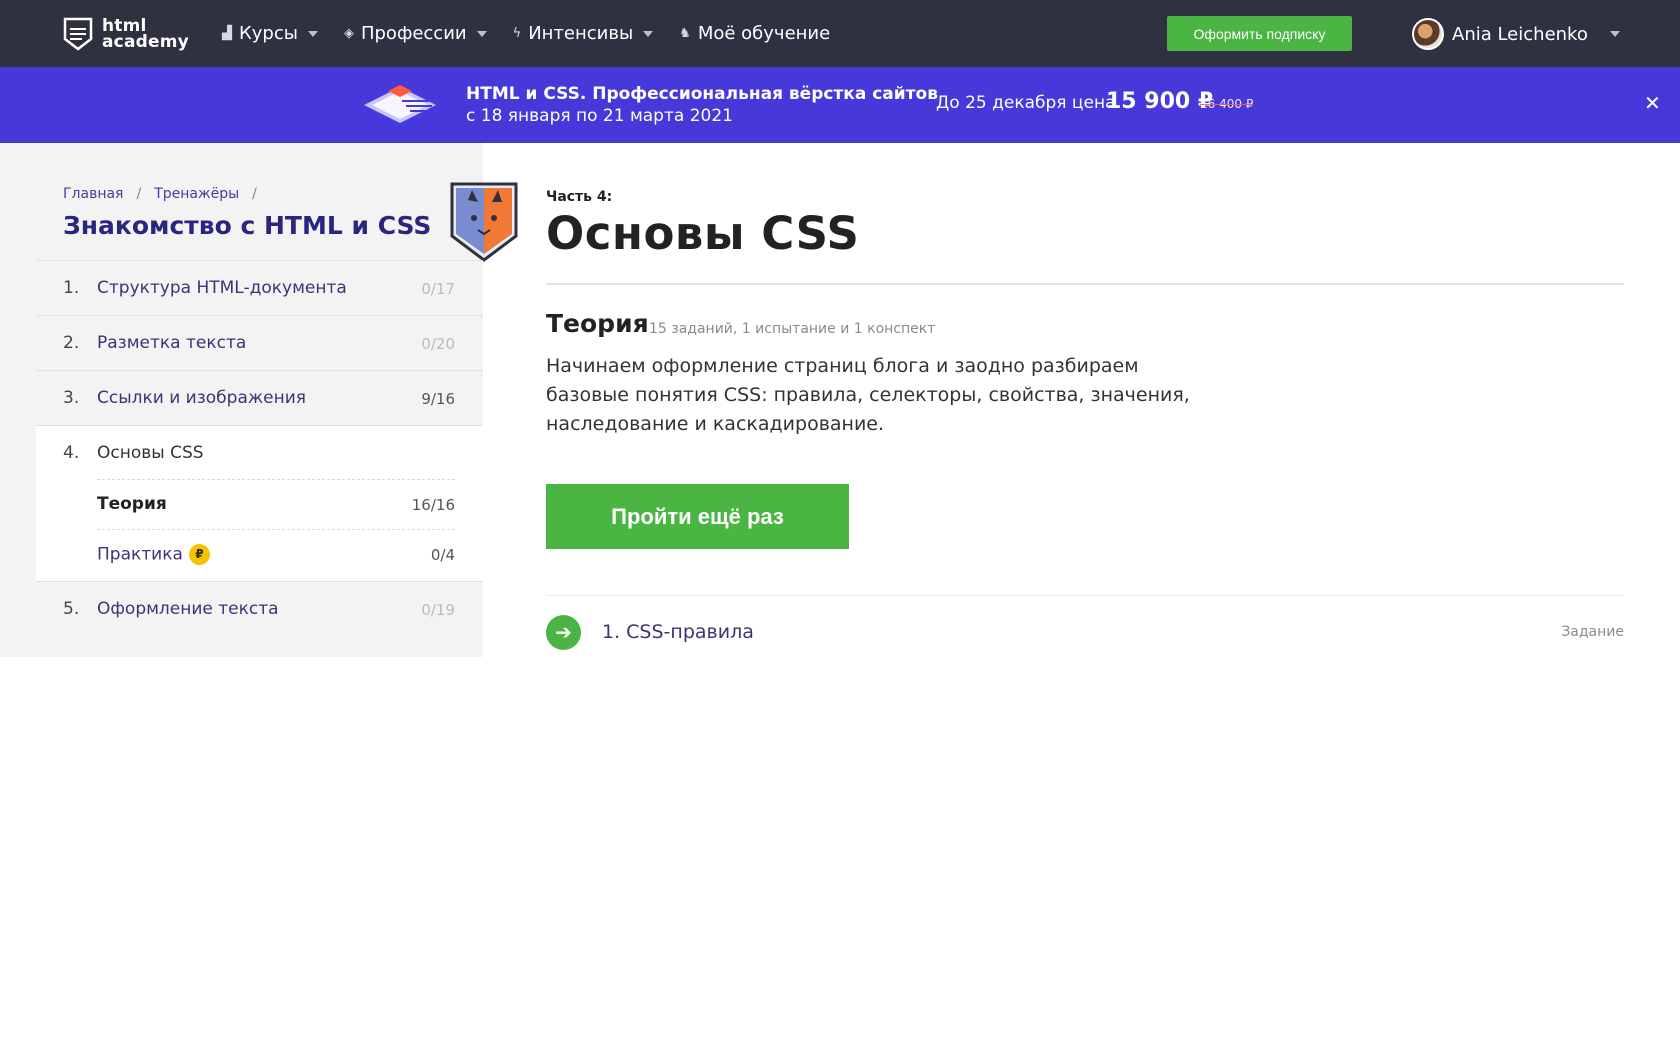 The image size is (1680, 1050). What do you see at coordinates (276, 554) in the screenshot?
I see `subitem-practice: Практика ₽ 0/4` at bounding box center [276, 554].